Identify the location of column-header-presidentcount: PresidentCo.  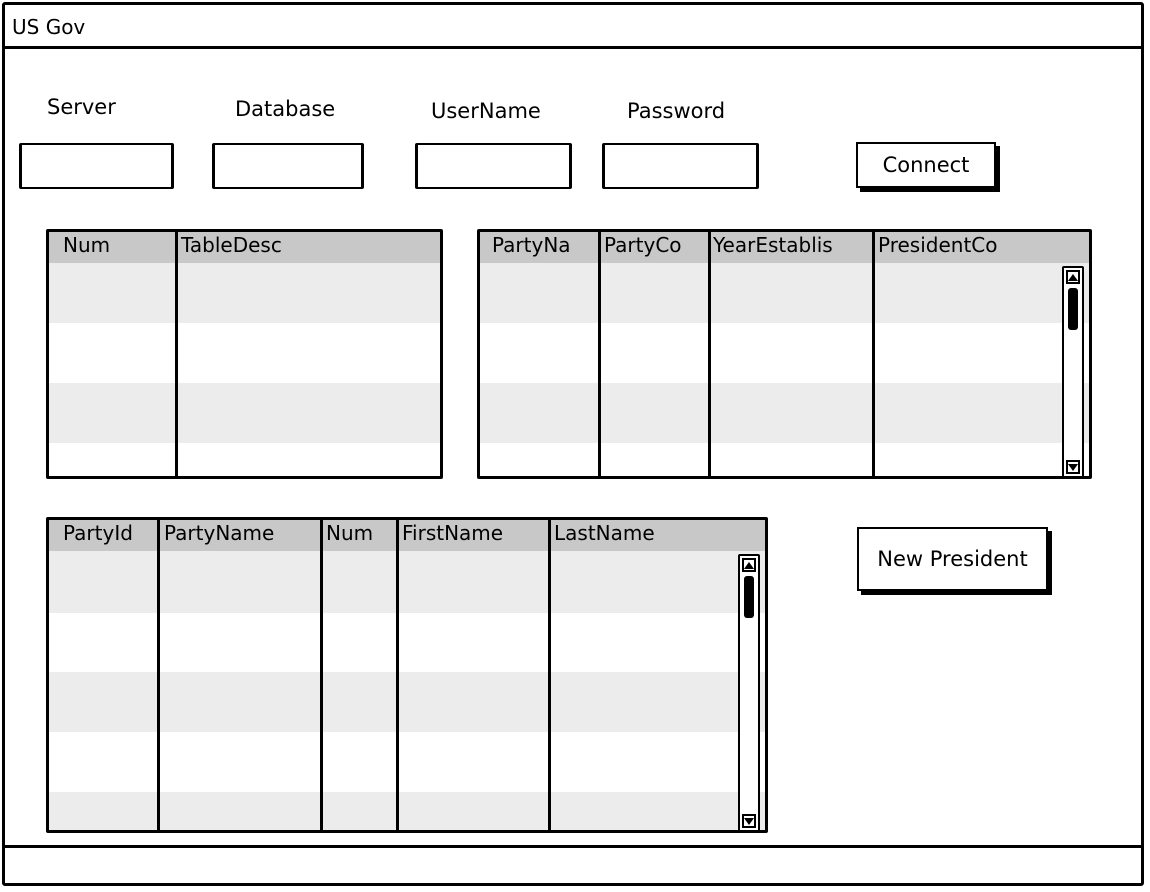
(953, 245).